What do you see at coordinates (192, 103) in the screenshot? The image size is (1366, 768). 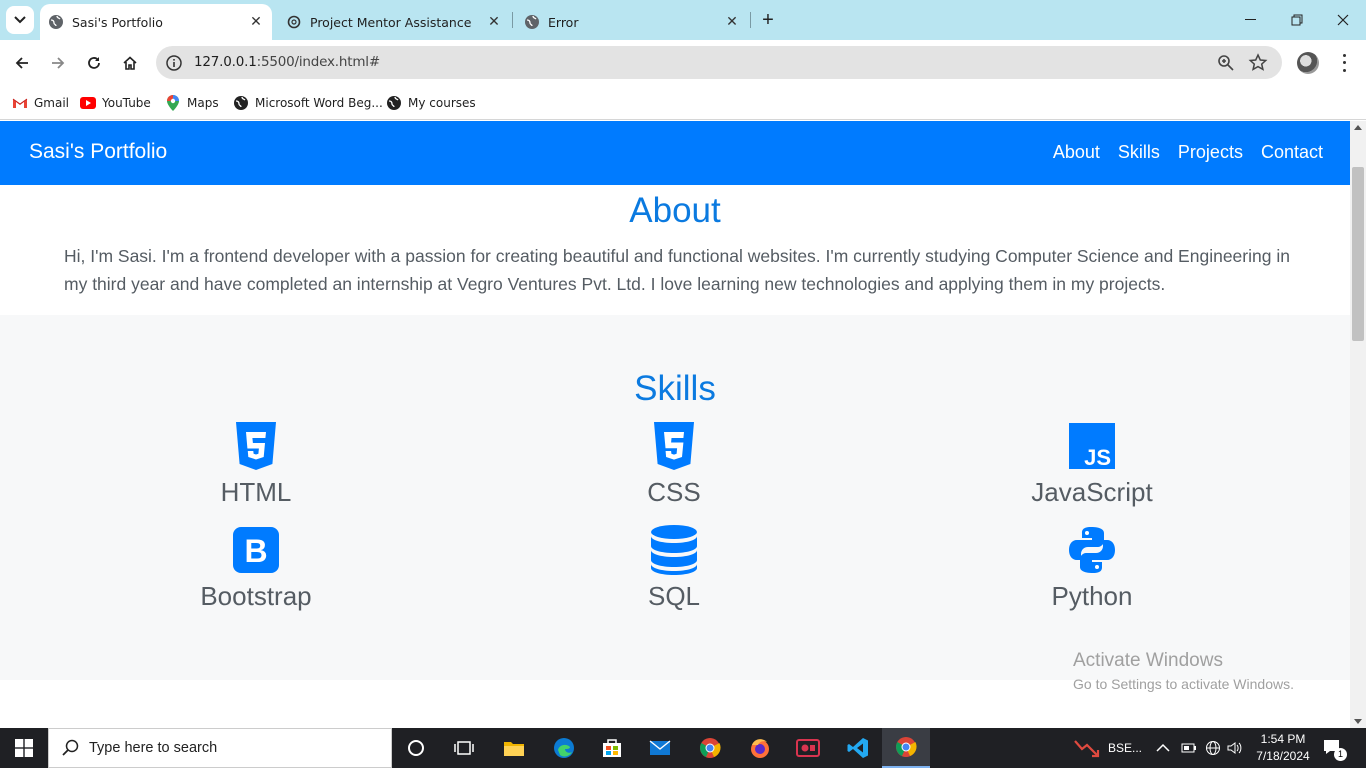 I see `bookmark-maps: Maps` at bounding box center [192, 103].